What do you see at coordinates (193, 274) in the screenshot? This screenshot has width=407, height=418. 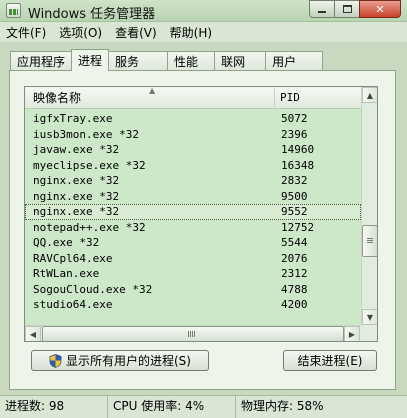 I see `process-row: RtWLan.exe 2312` at bounding box center [193, 274].